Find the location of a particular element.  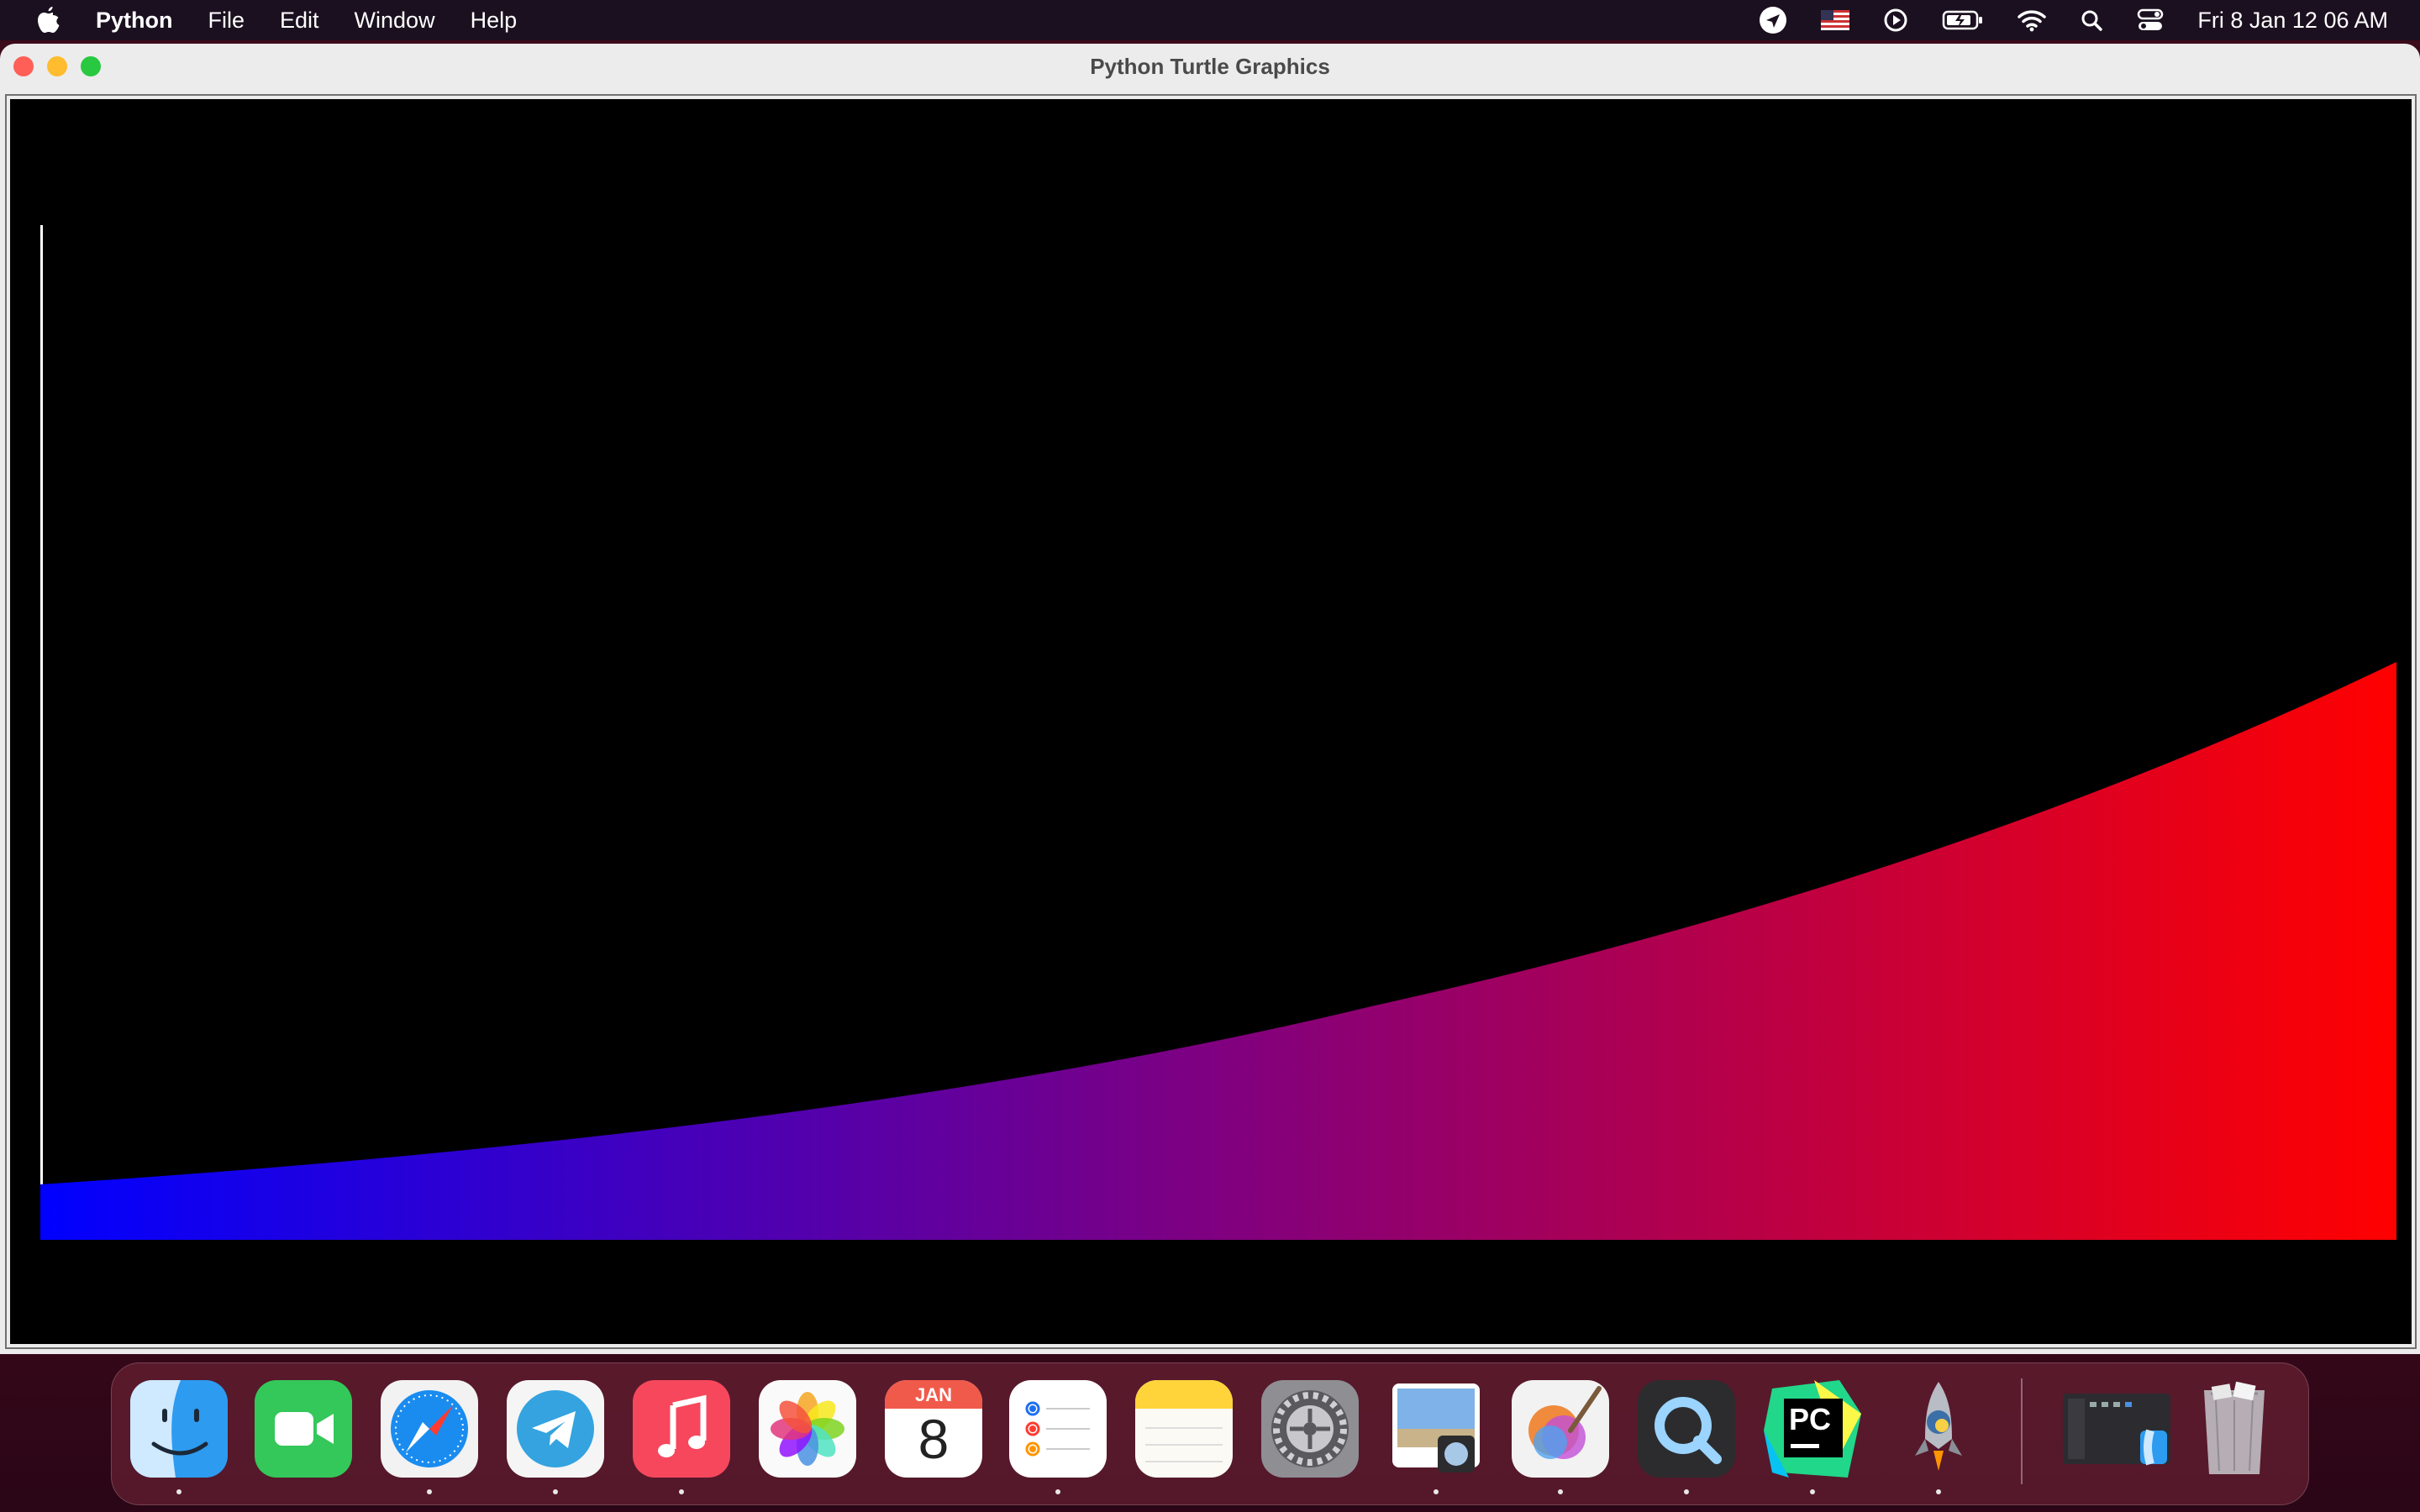

menu-help: Help is located at coordinates (495, 21).